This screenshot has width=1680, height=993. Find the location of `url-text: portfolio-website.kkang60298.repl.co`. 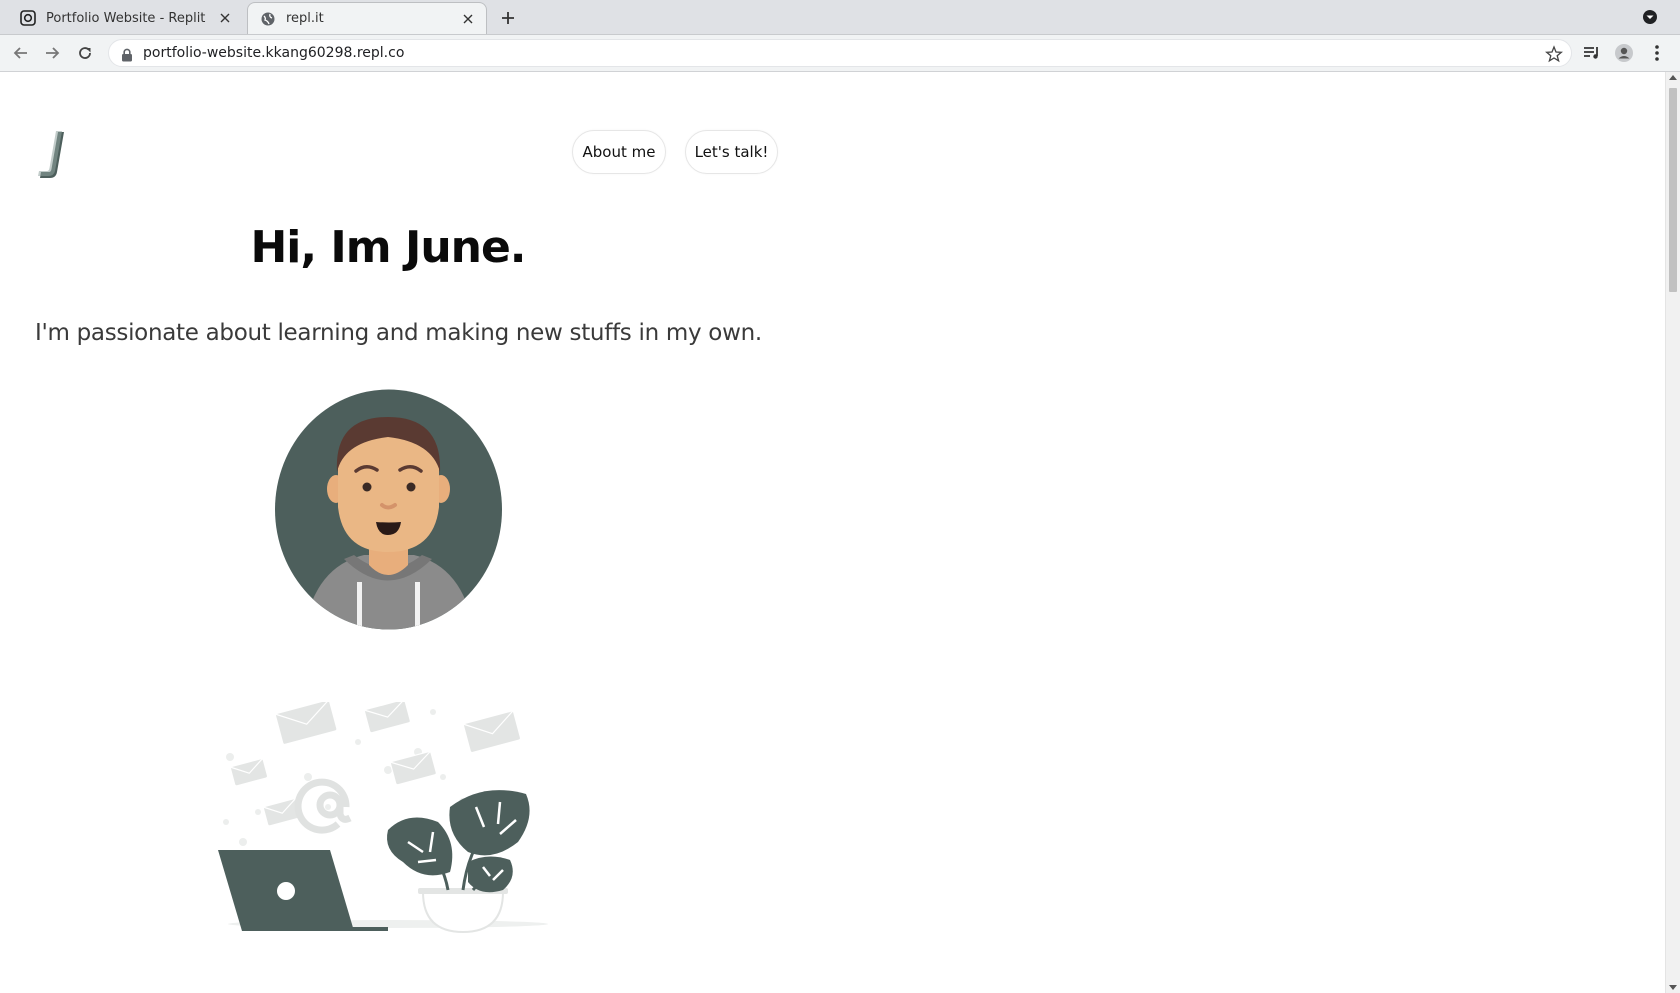

url-text: portfolio-website.kkang60298.repl.co is located at coordinates (274, 53).